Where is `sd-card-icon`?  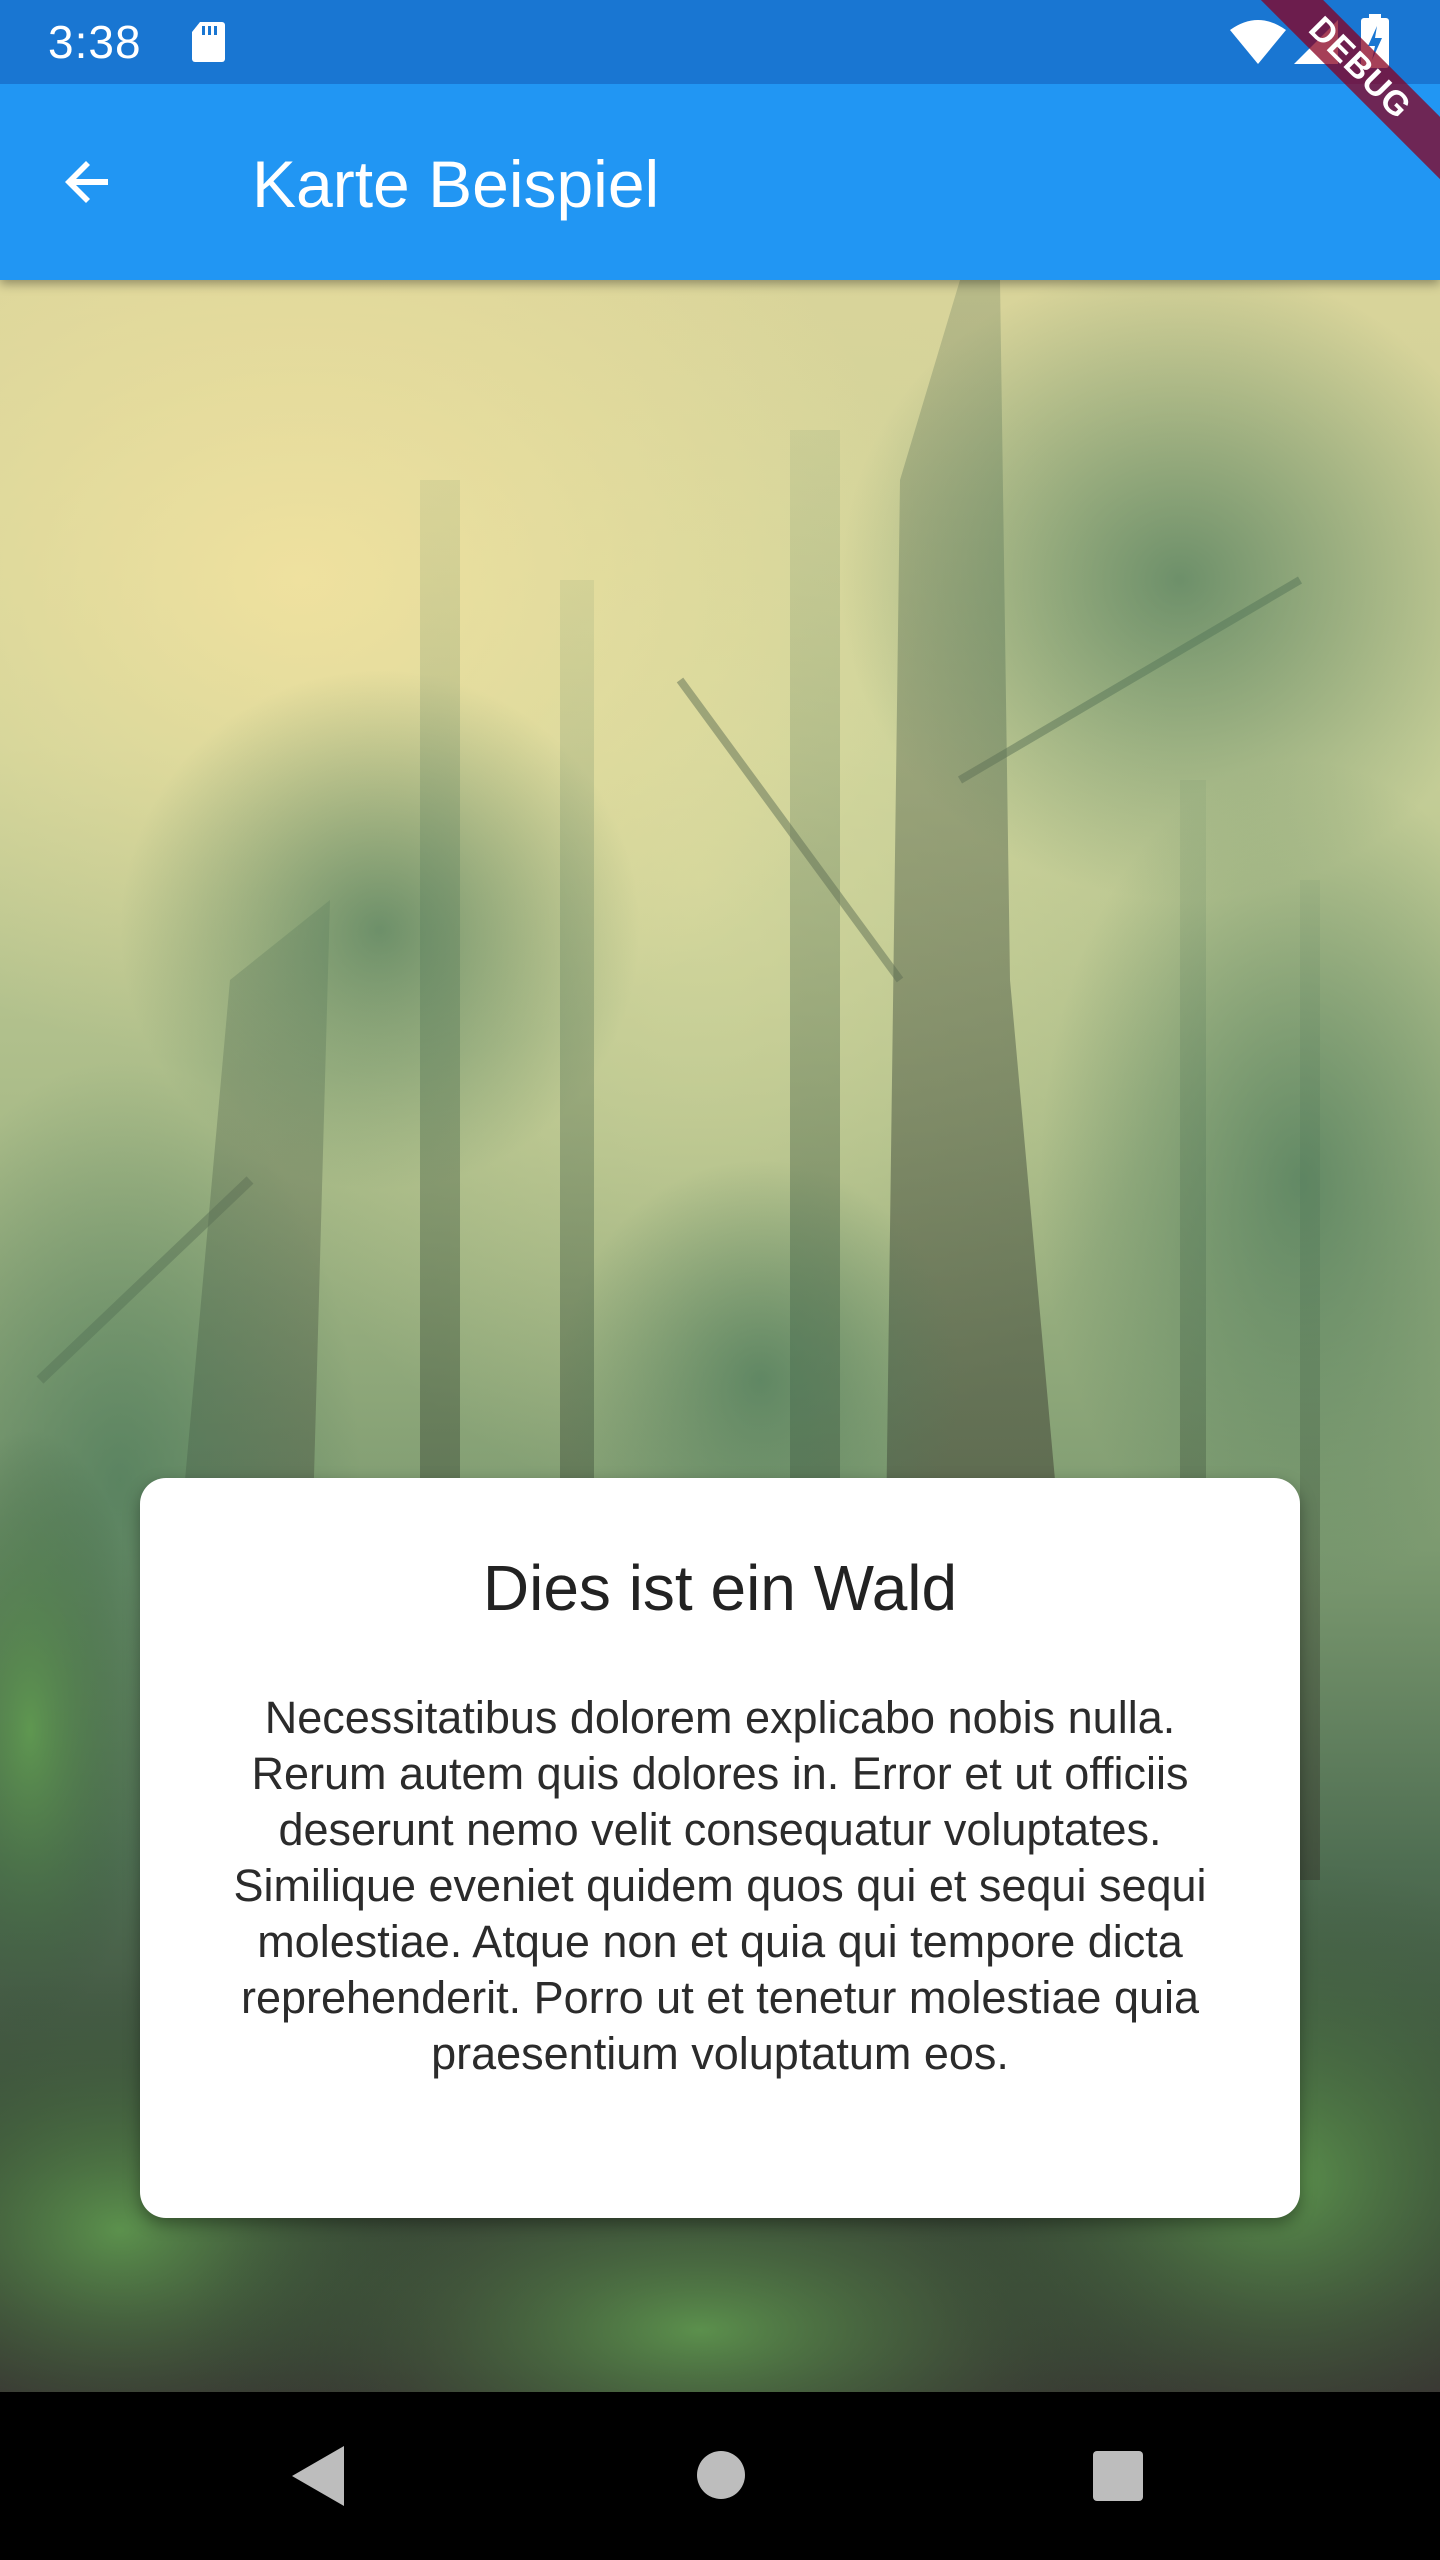 sd-card-icon is located at coordinates (208, 42).